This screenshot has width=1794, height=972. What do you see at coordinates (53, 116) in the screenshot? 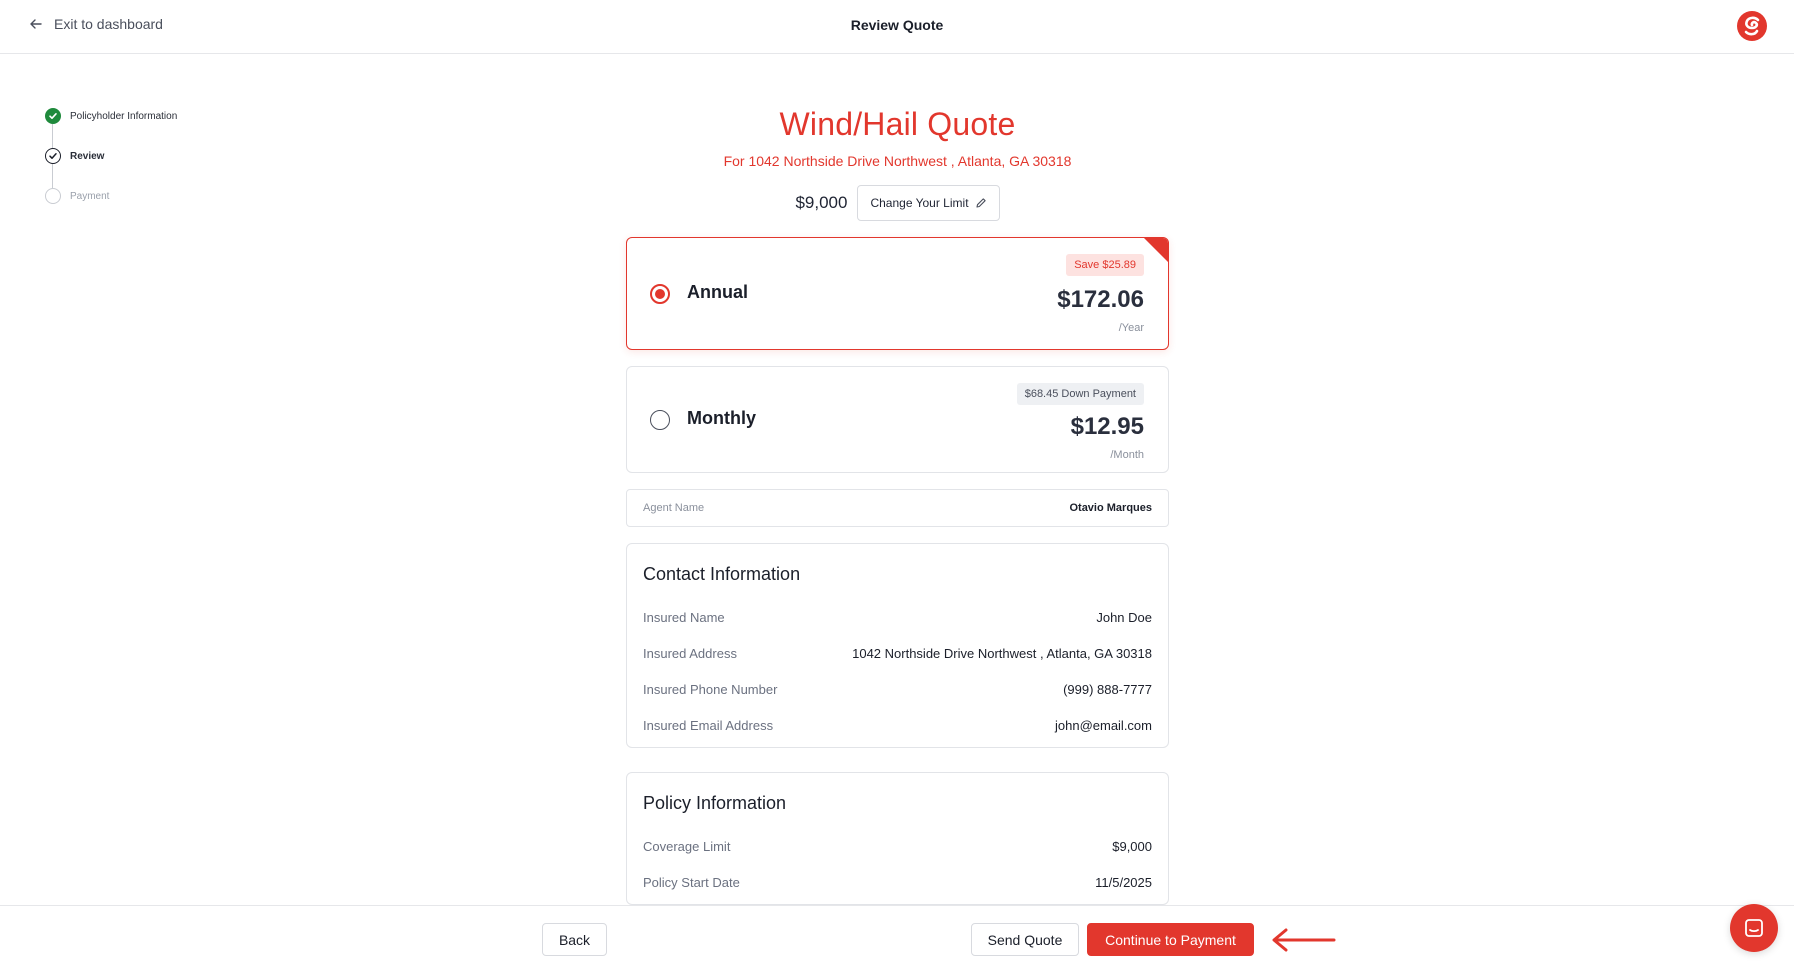
I see `check-filled-icon` at bounding box center [53, 116].